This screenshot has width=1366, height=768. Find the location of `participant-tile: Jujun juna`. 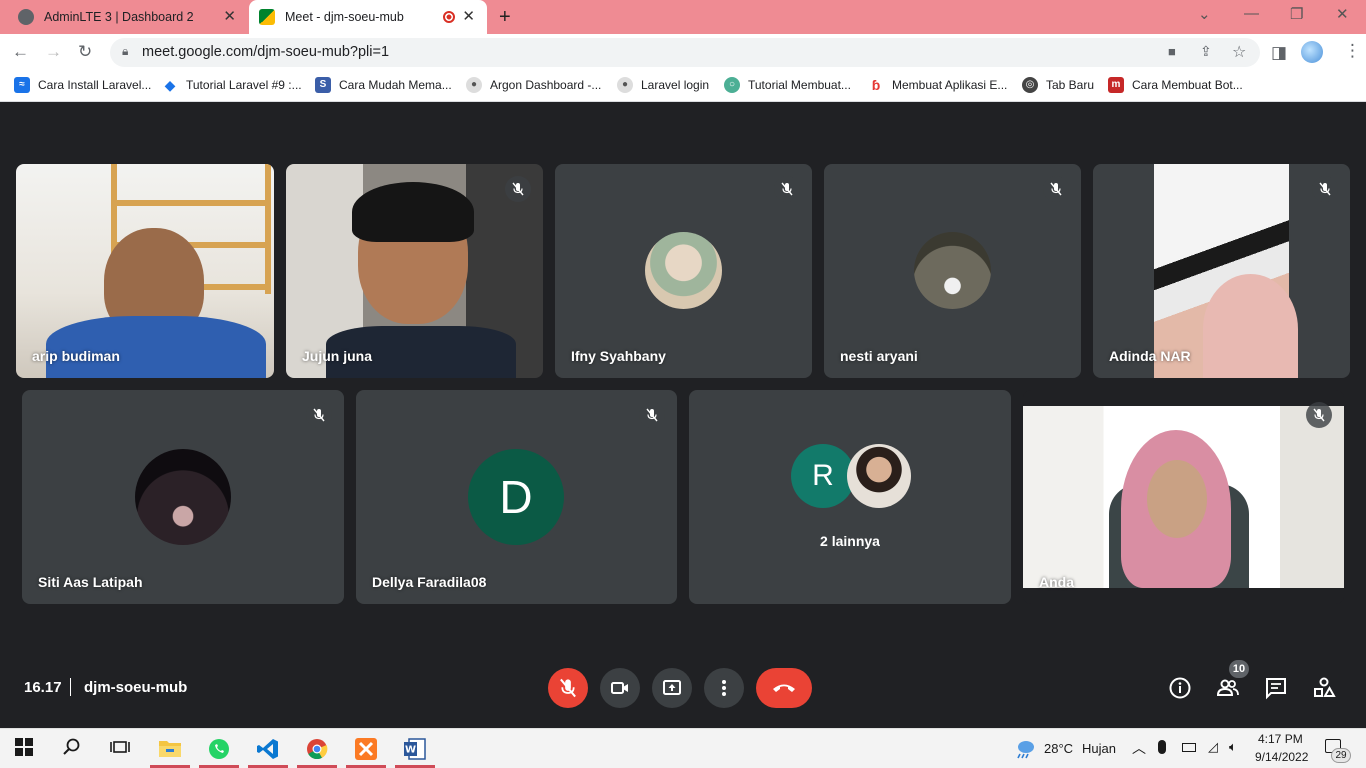

participant-tile: Jujun juna is located at coordinates (414, 271).